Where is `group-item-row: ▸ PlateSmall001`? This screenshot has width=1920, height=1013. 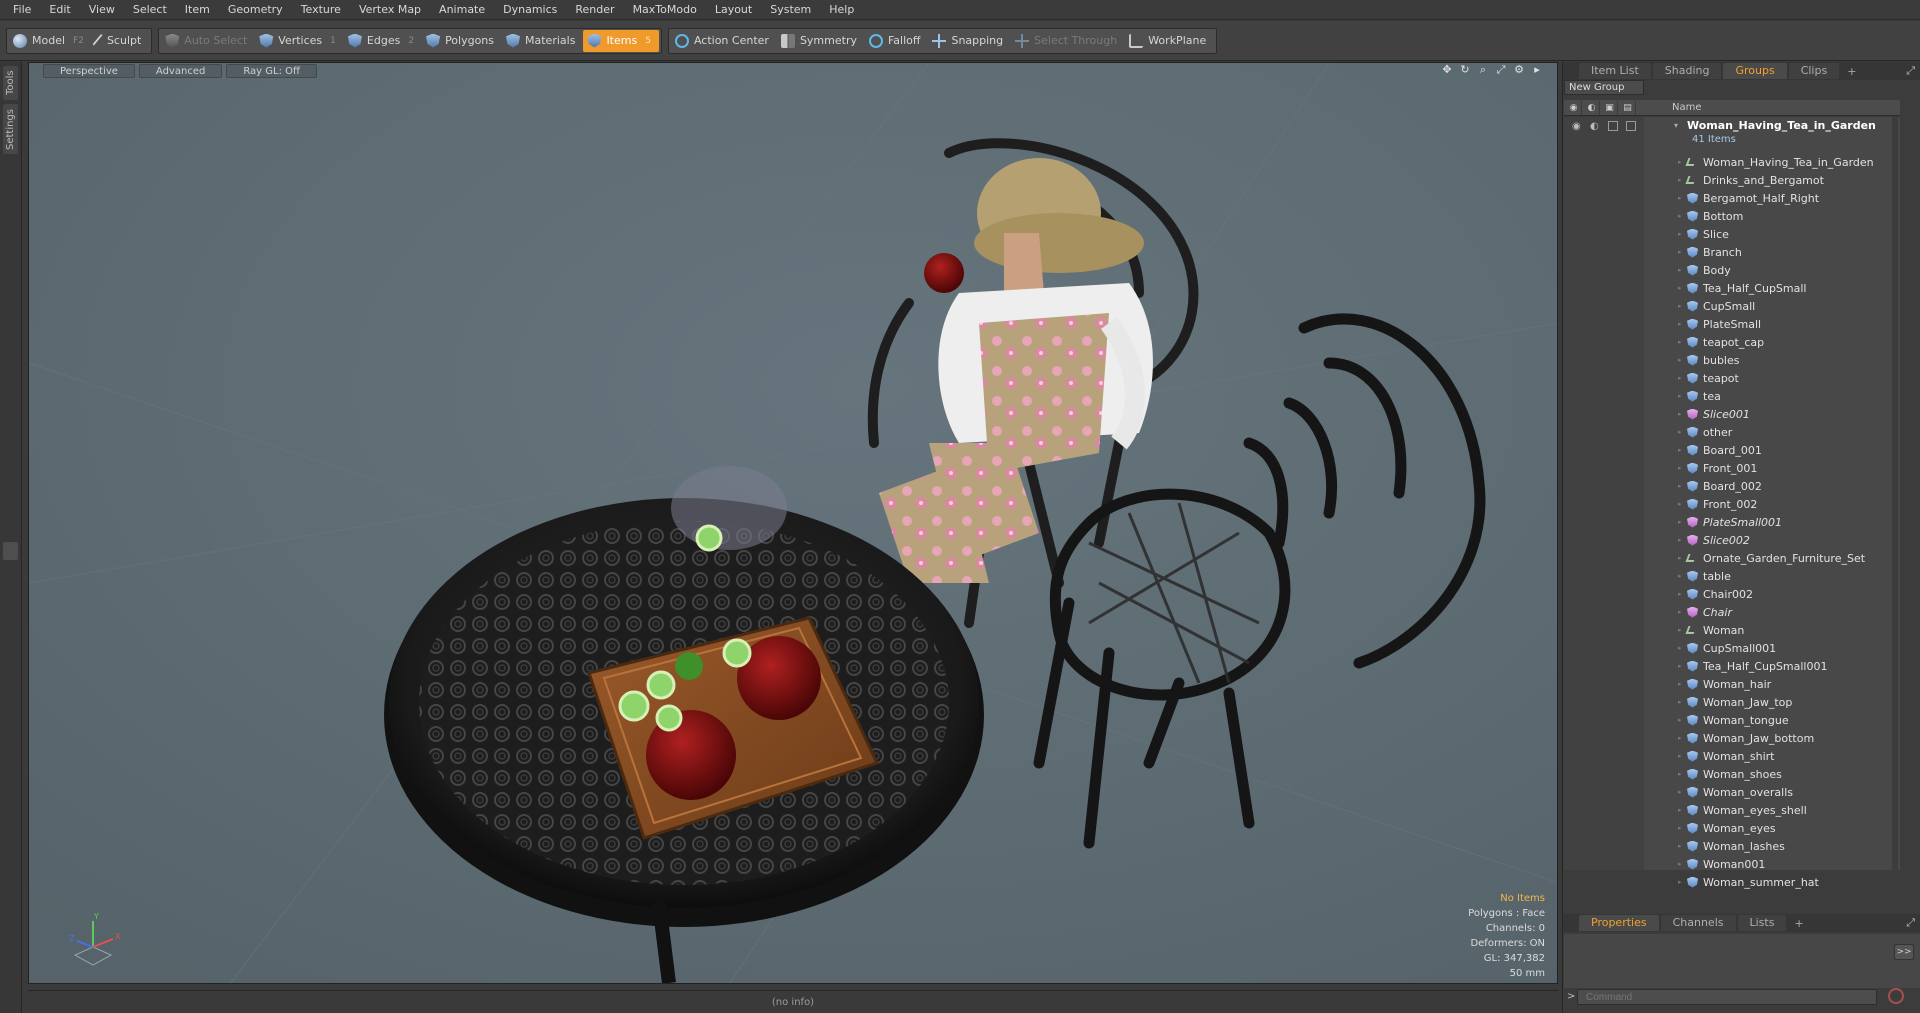
group-item-row: ▸ PlateSmall001 is located at coordinates (1732, 522).